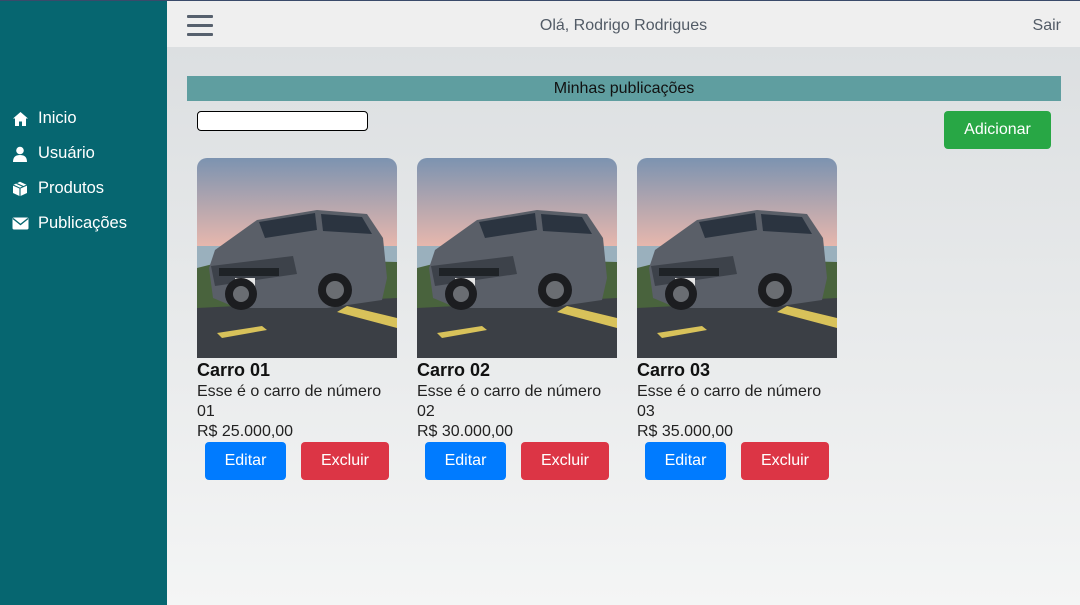  What do you see at coordinates (685, 431) in the screenshot?
I see `card-price: R$ 35.000,00` at bounding box center [685, 431].